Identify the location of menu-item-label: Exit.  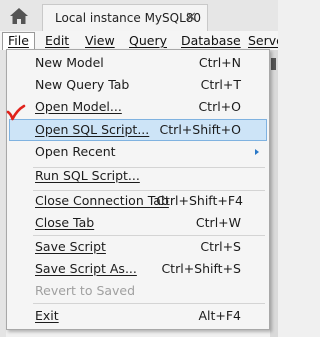
(47, 315).